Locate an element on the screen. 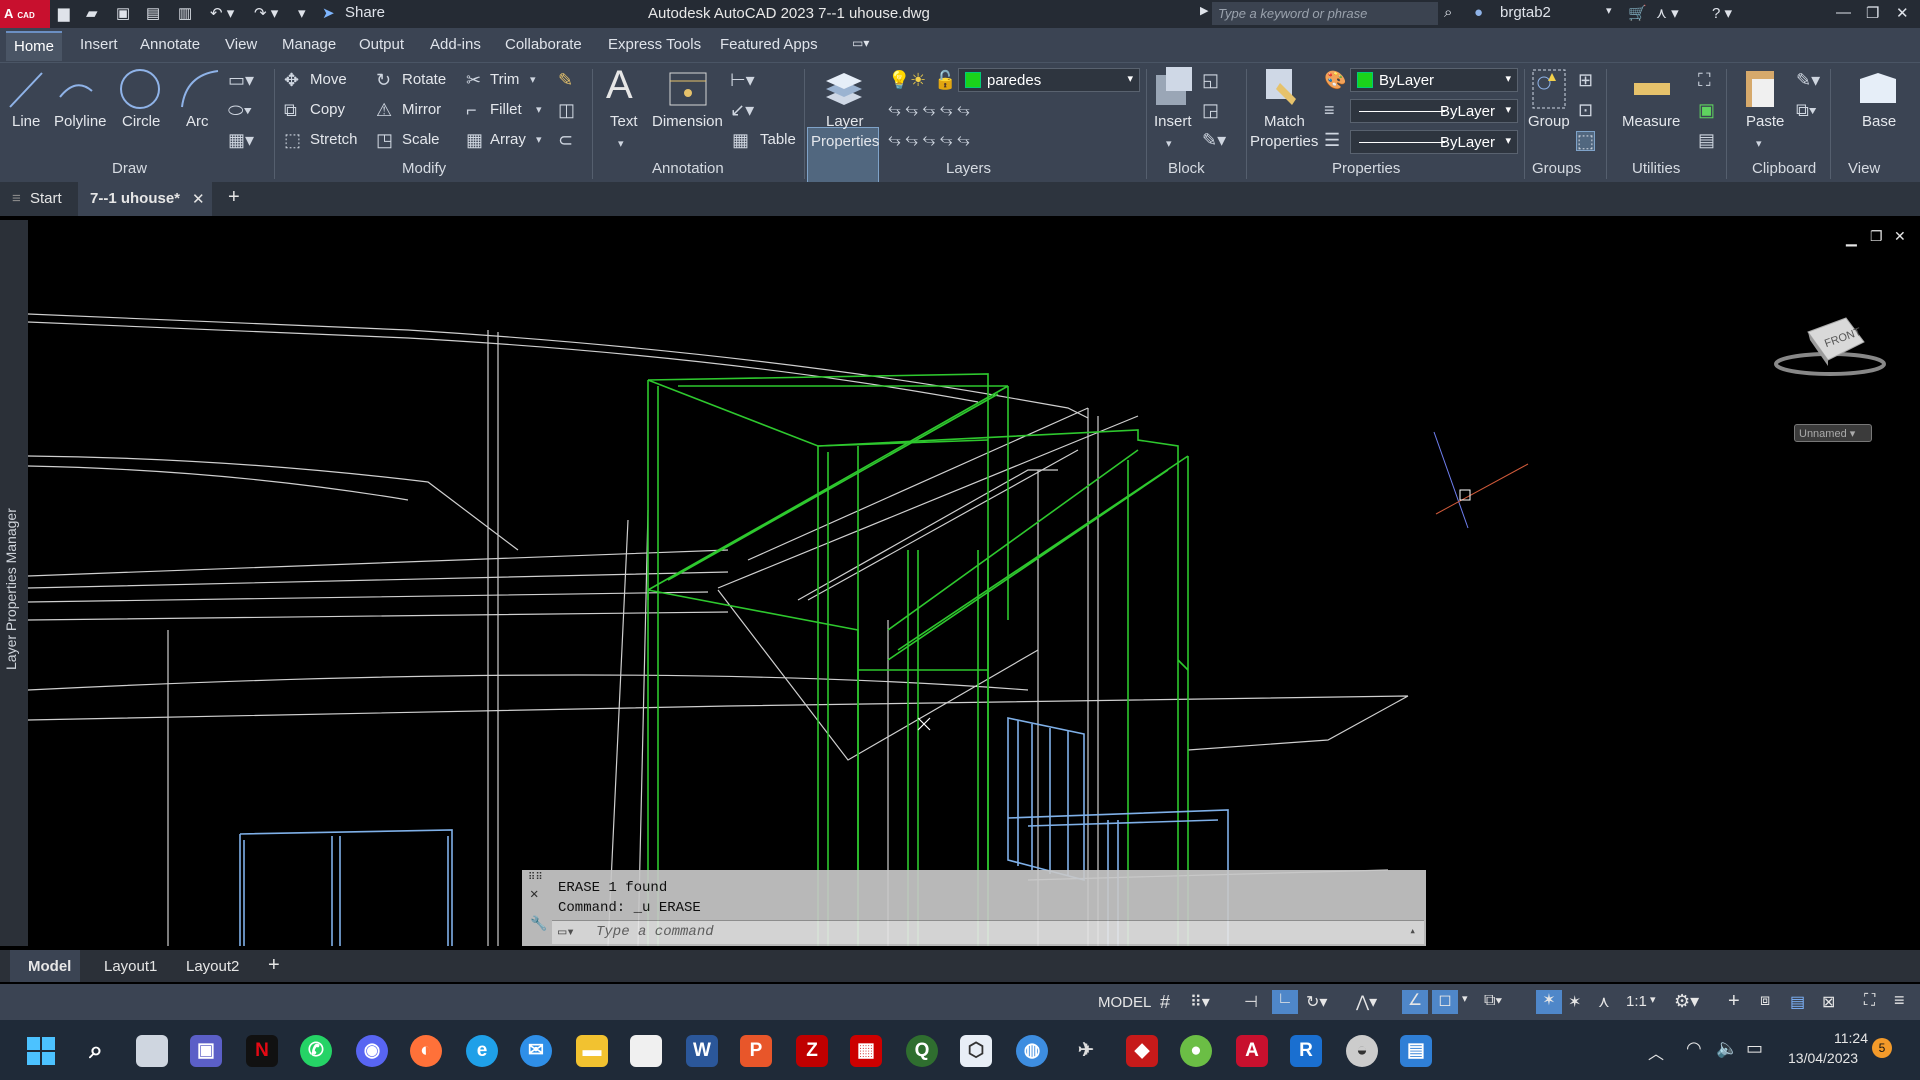  text-button: Text is located at coordinates (624, 121).